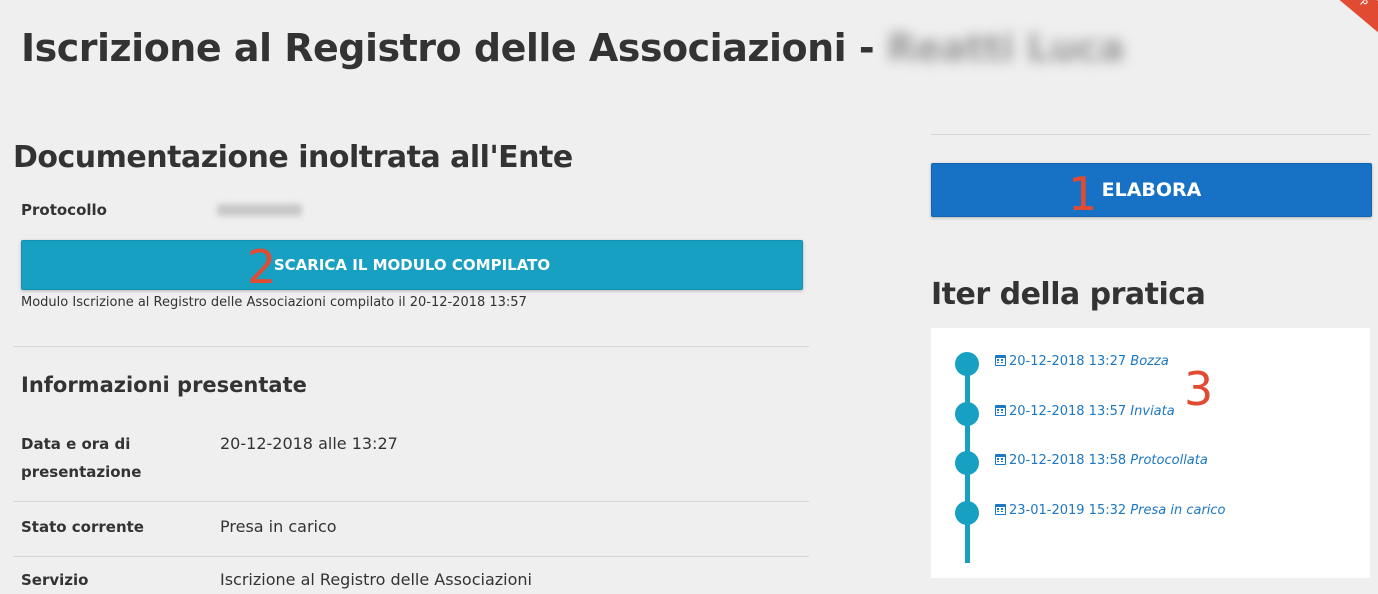  Describe the element at coordinates (309, 443) in the screenshot. I see `info-value: 20-12-2018 alle 13:27` at that location.